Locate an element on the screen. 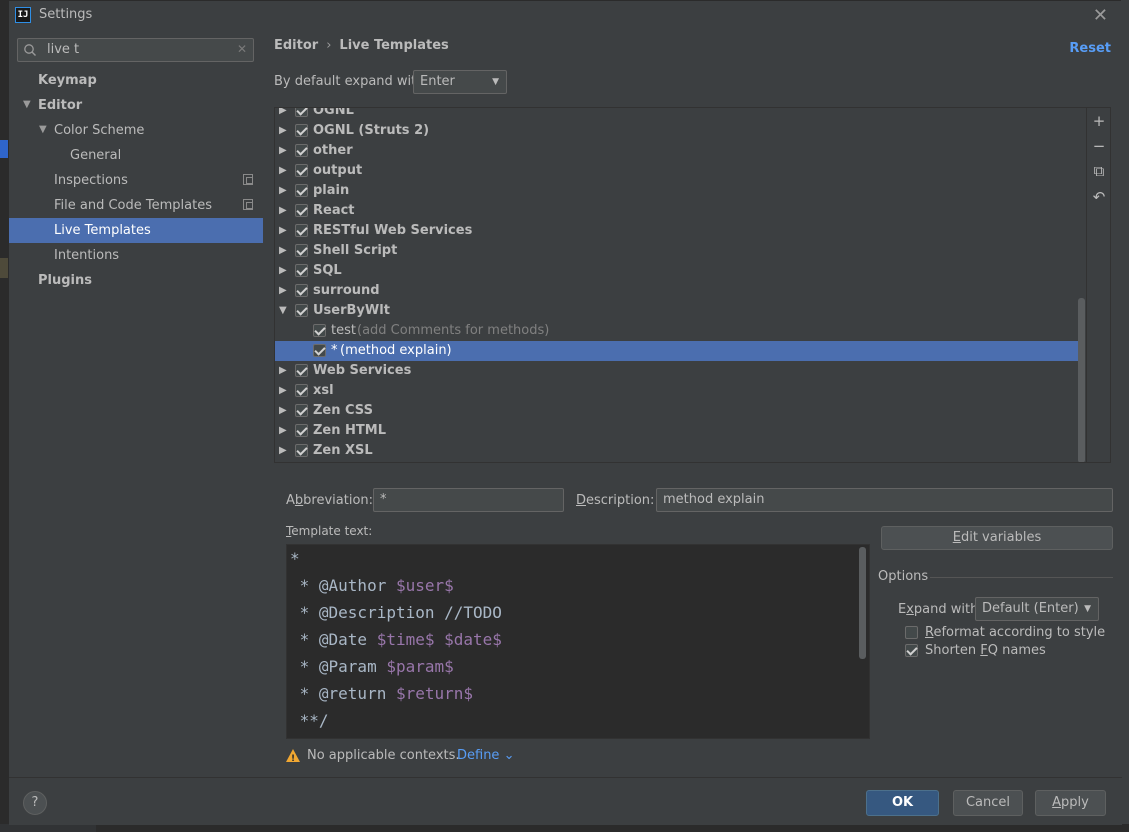 This screenshot has height=832, width=1129. sidebar-item-editor: Editor is located at coordinates (60, 105).